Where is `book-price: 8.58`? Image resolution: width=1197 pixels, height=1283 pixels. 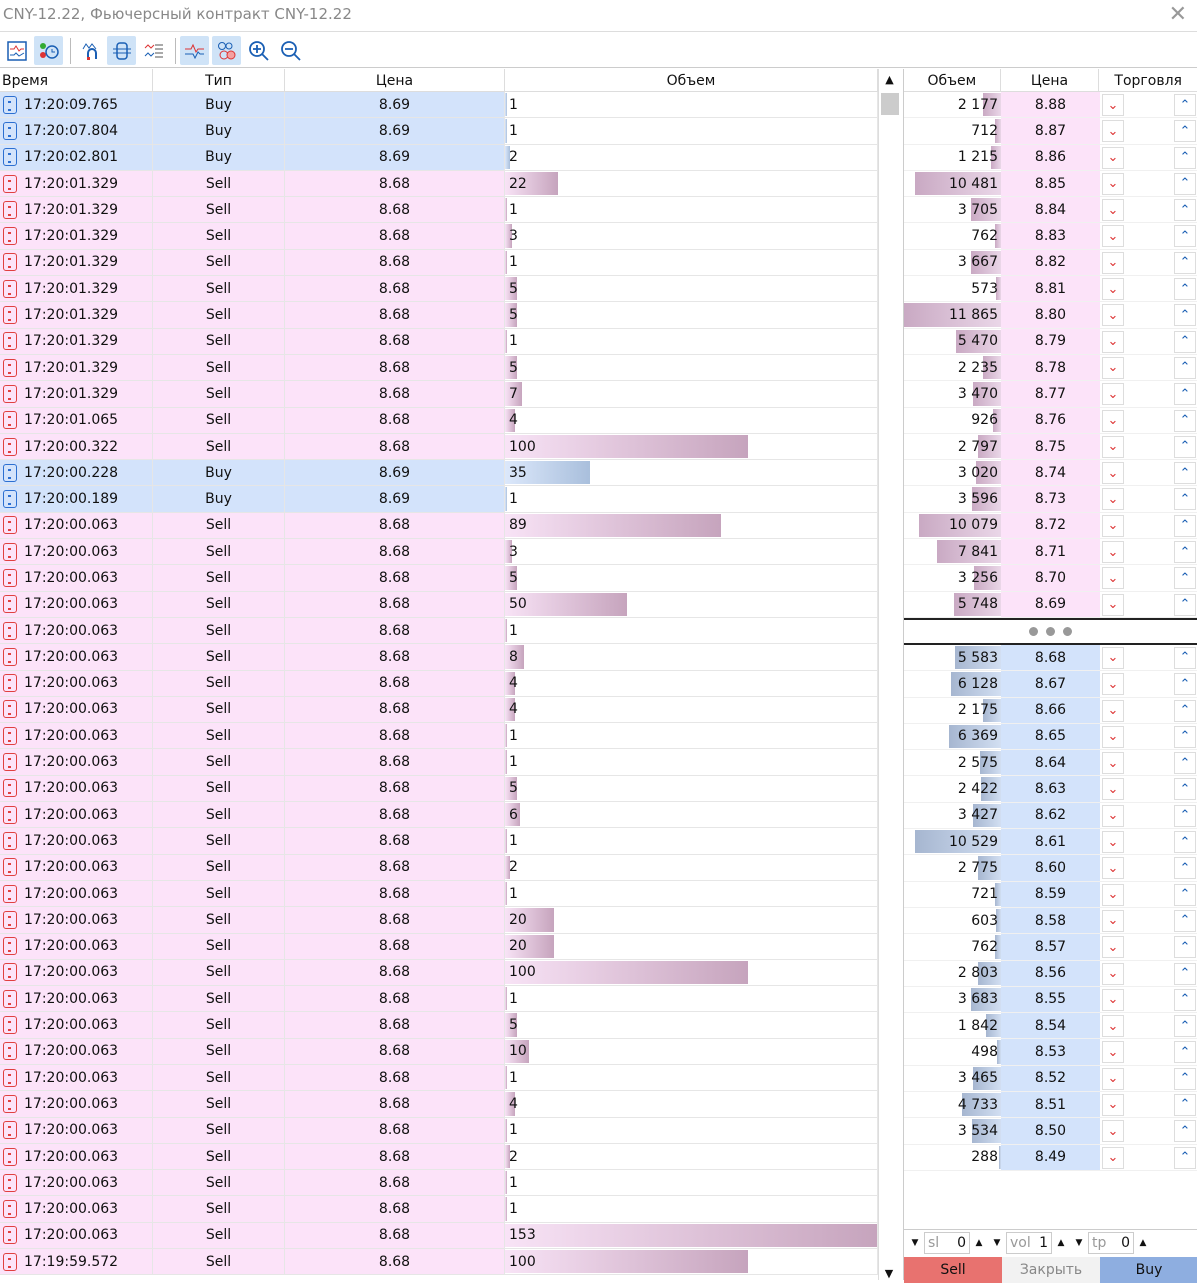
book-price: 8.58 is located at coordinates (1050, 920).